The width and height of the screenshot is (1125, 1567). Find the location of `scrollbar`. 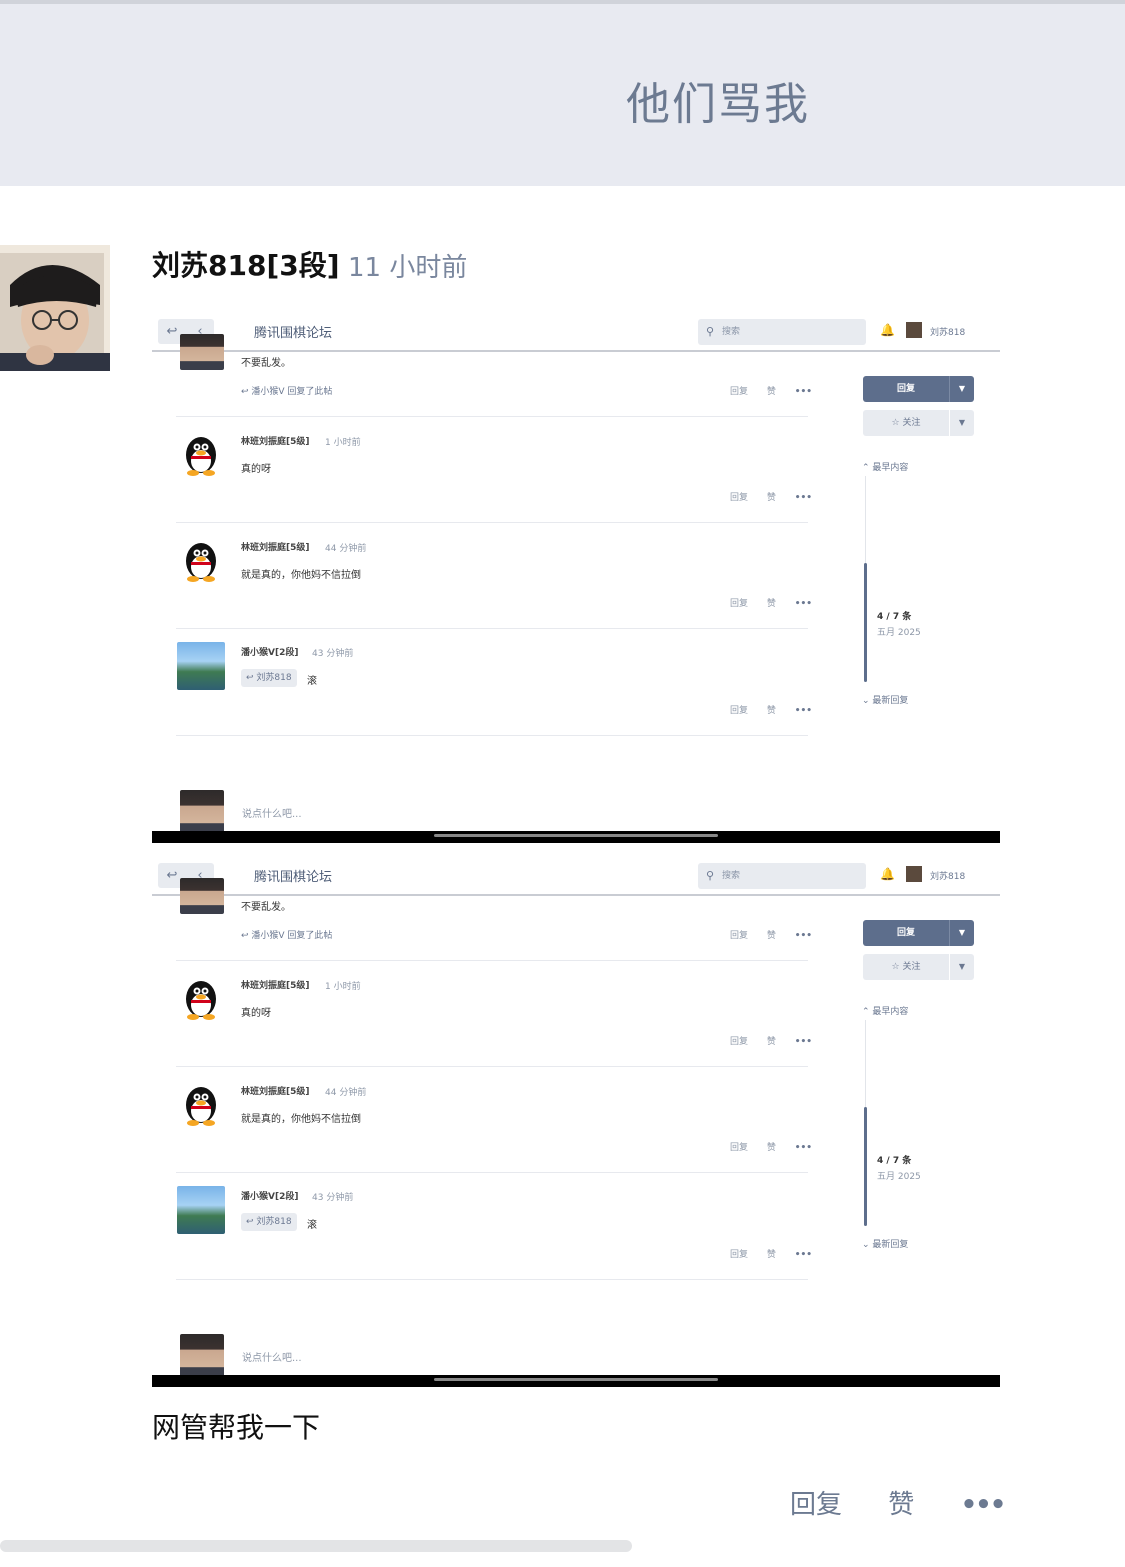

scrollbar is located at coordinates (316, 1546).